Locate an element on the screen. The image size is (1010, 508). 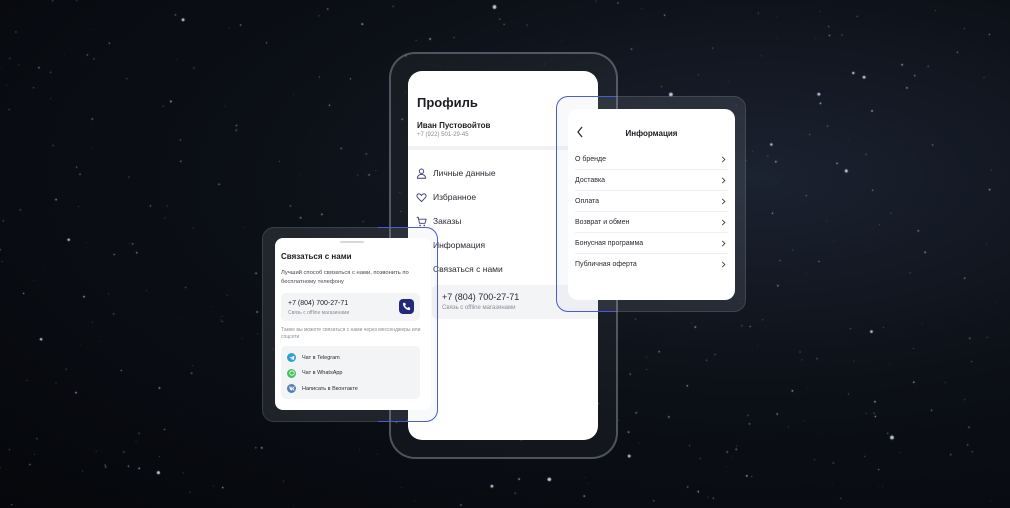
user-name: Иван Пустовойтов is located at coordinates (454, 125).